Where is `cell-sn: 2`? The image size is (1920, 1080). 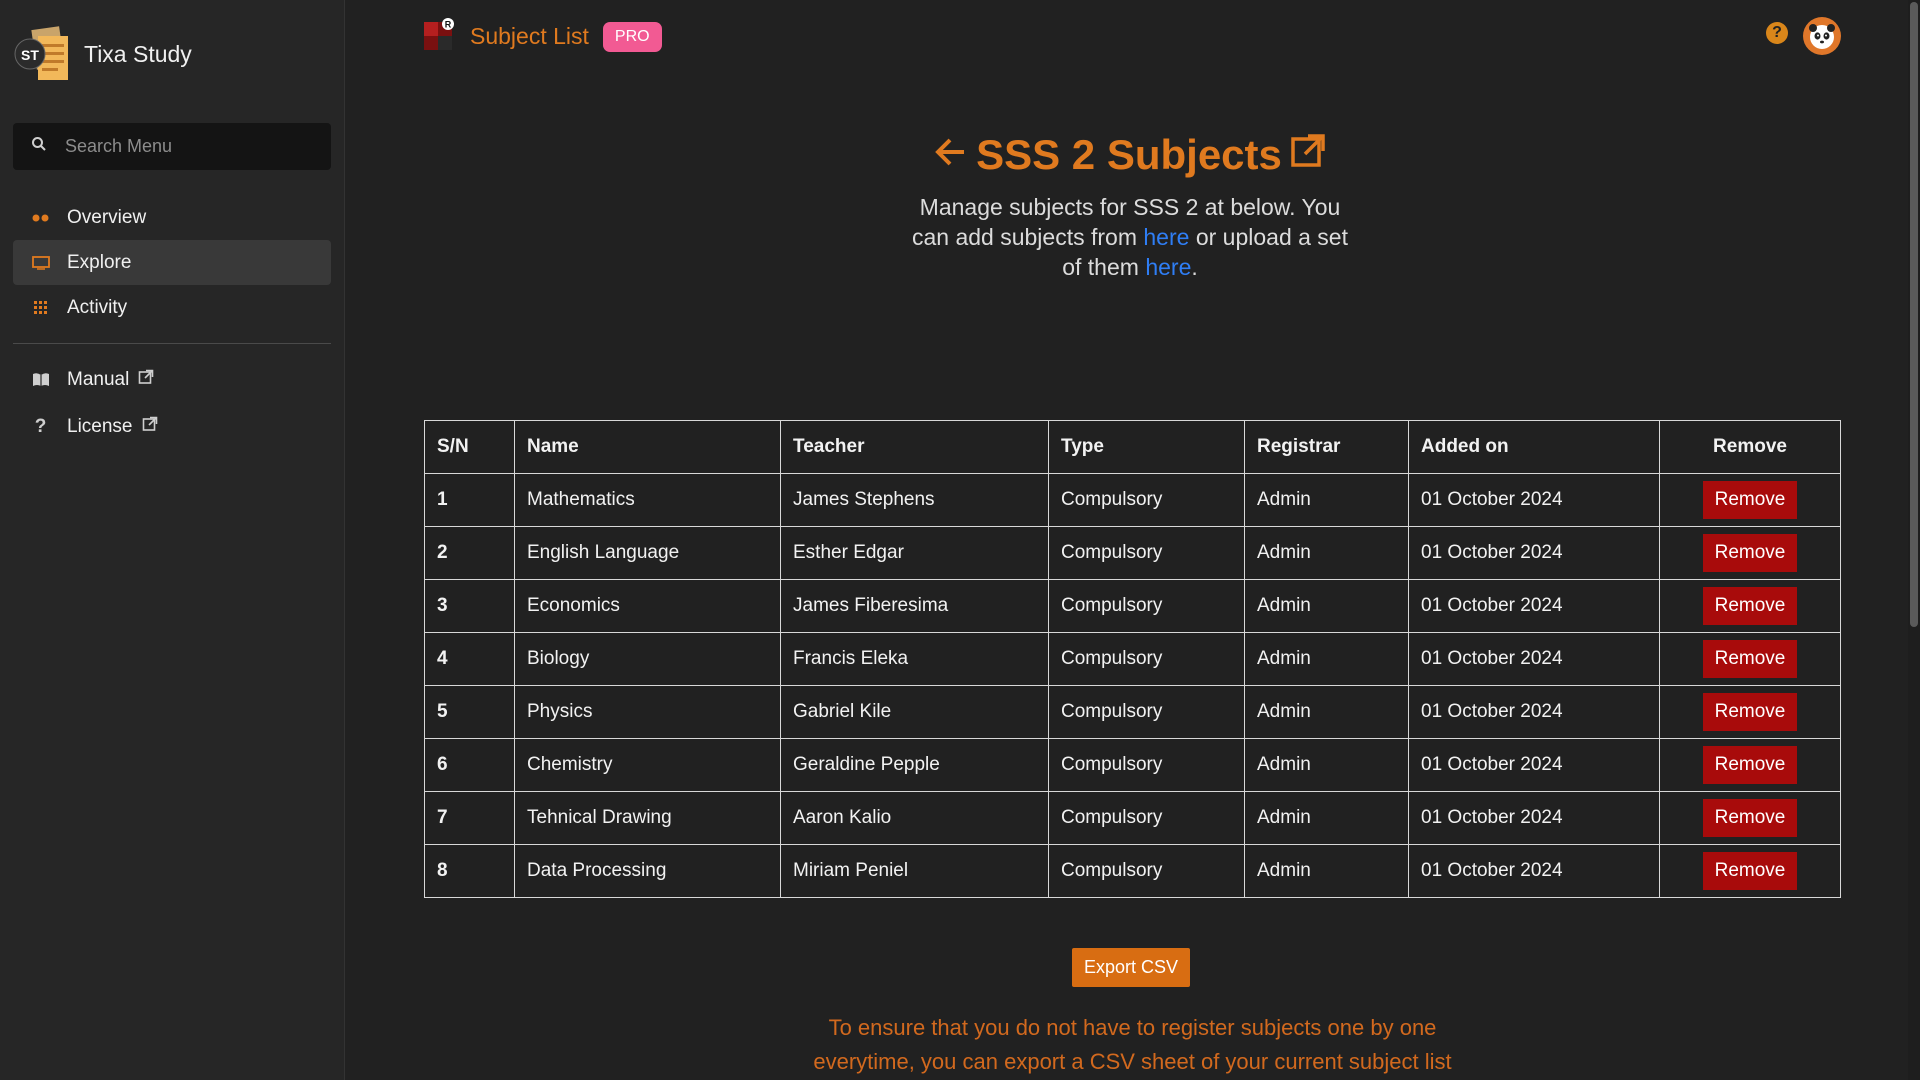
cell-sn: 2 is located at coordinates (469, 553).